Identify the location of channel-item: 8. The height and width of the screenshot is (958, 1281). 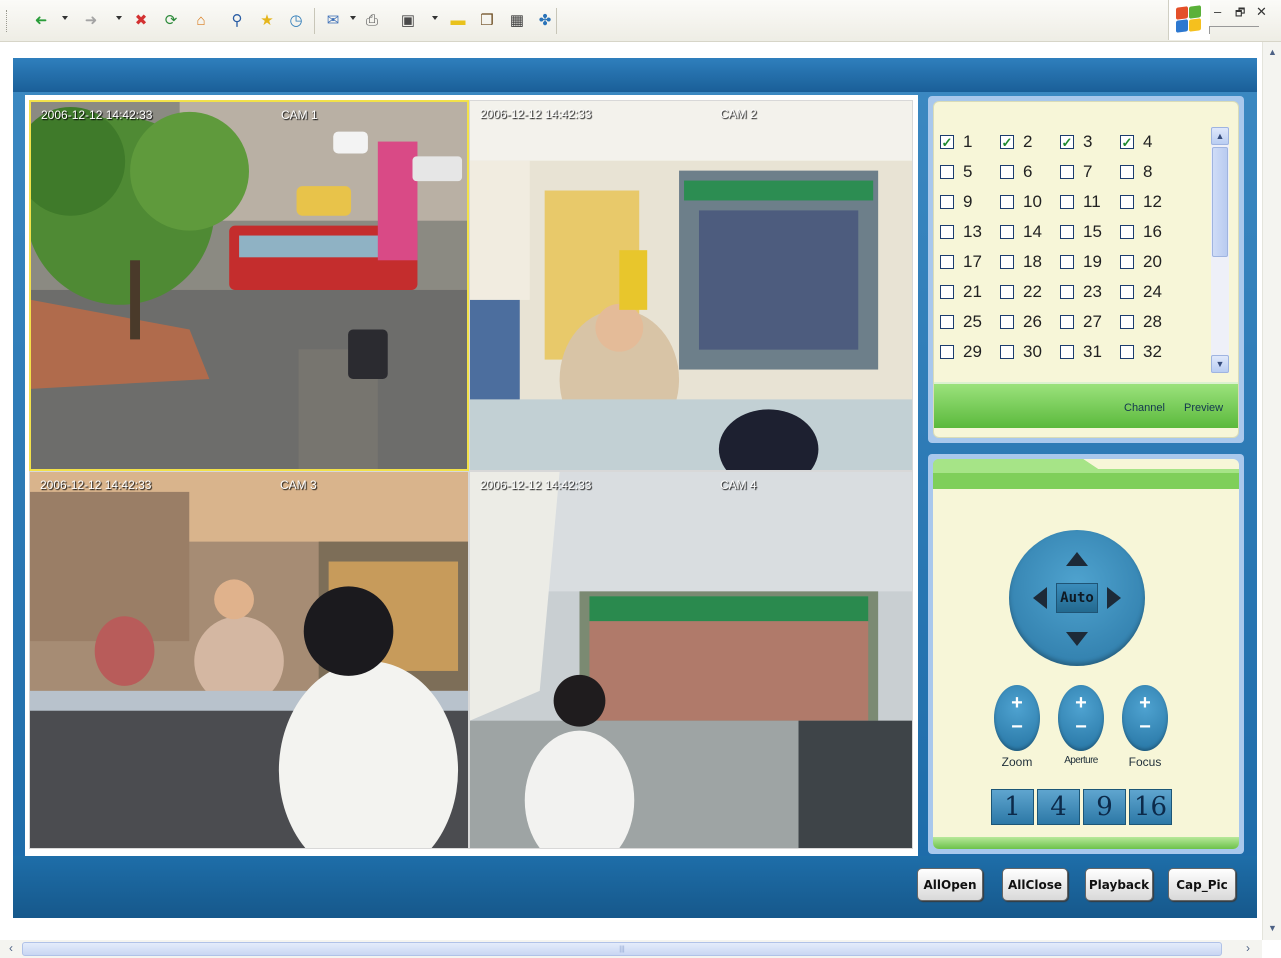
(1150, 172).